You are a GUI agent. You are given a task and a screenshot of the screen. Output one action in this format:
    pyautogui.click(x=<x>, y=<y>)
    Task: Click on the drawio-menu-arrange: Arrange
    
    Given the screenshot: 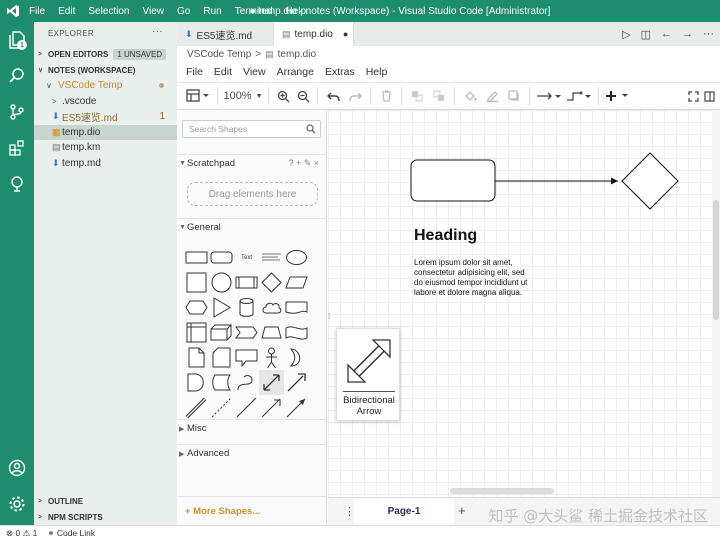 What is the action you would take?
    pyautogui.click(x=295, y=72)
    